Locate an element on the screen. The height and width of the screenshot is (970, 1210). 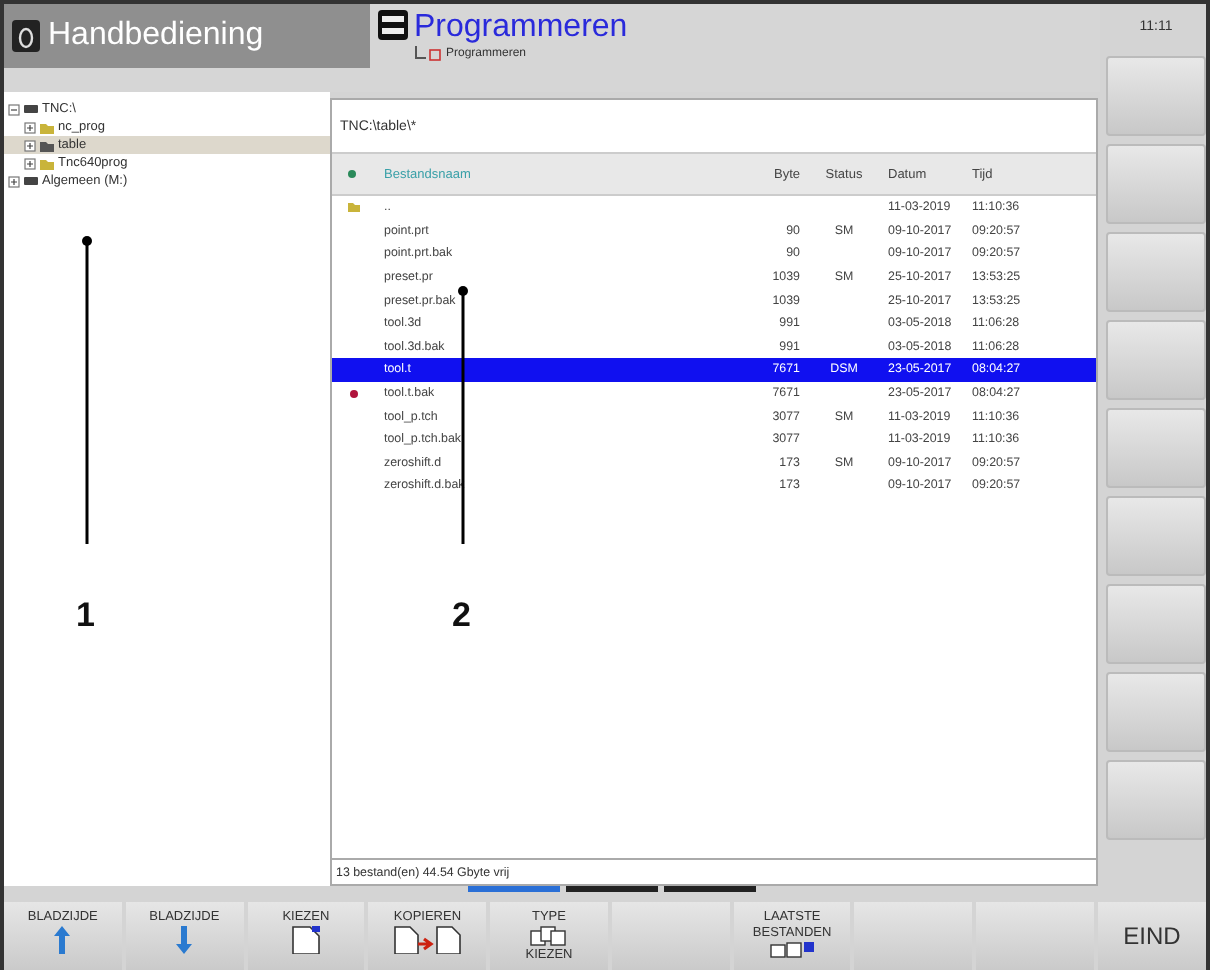
arrow-up-icon is located at coordinates (62, 940).